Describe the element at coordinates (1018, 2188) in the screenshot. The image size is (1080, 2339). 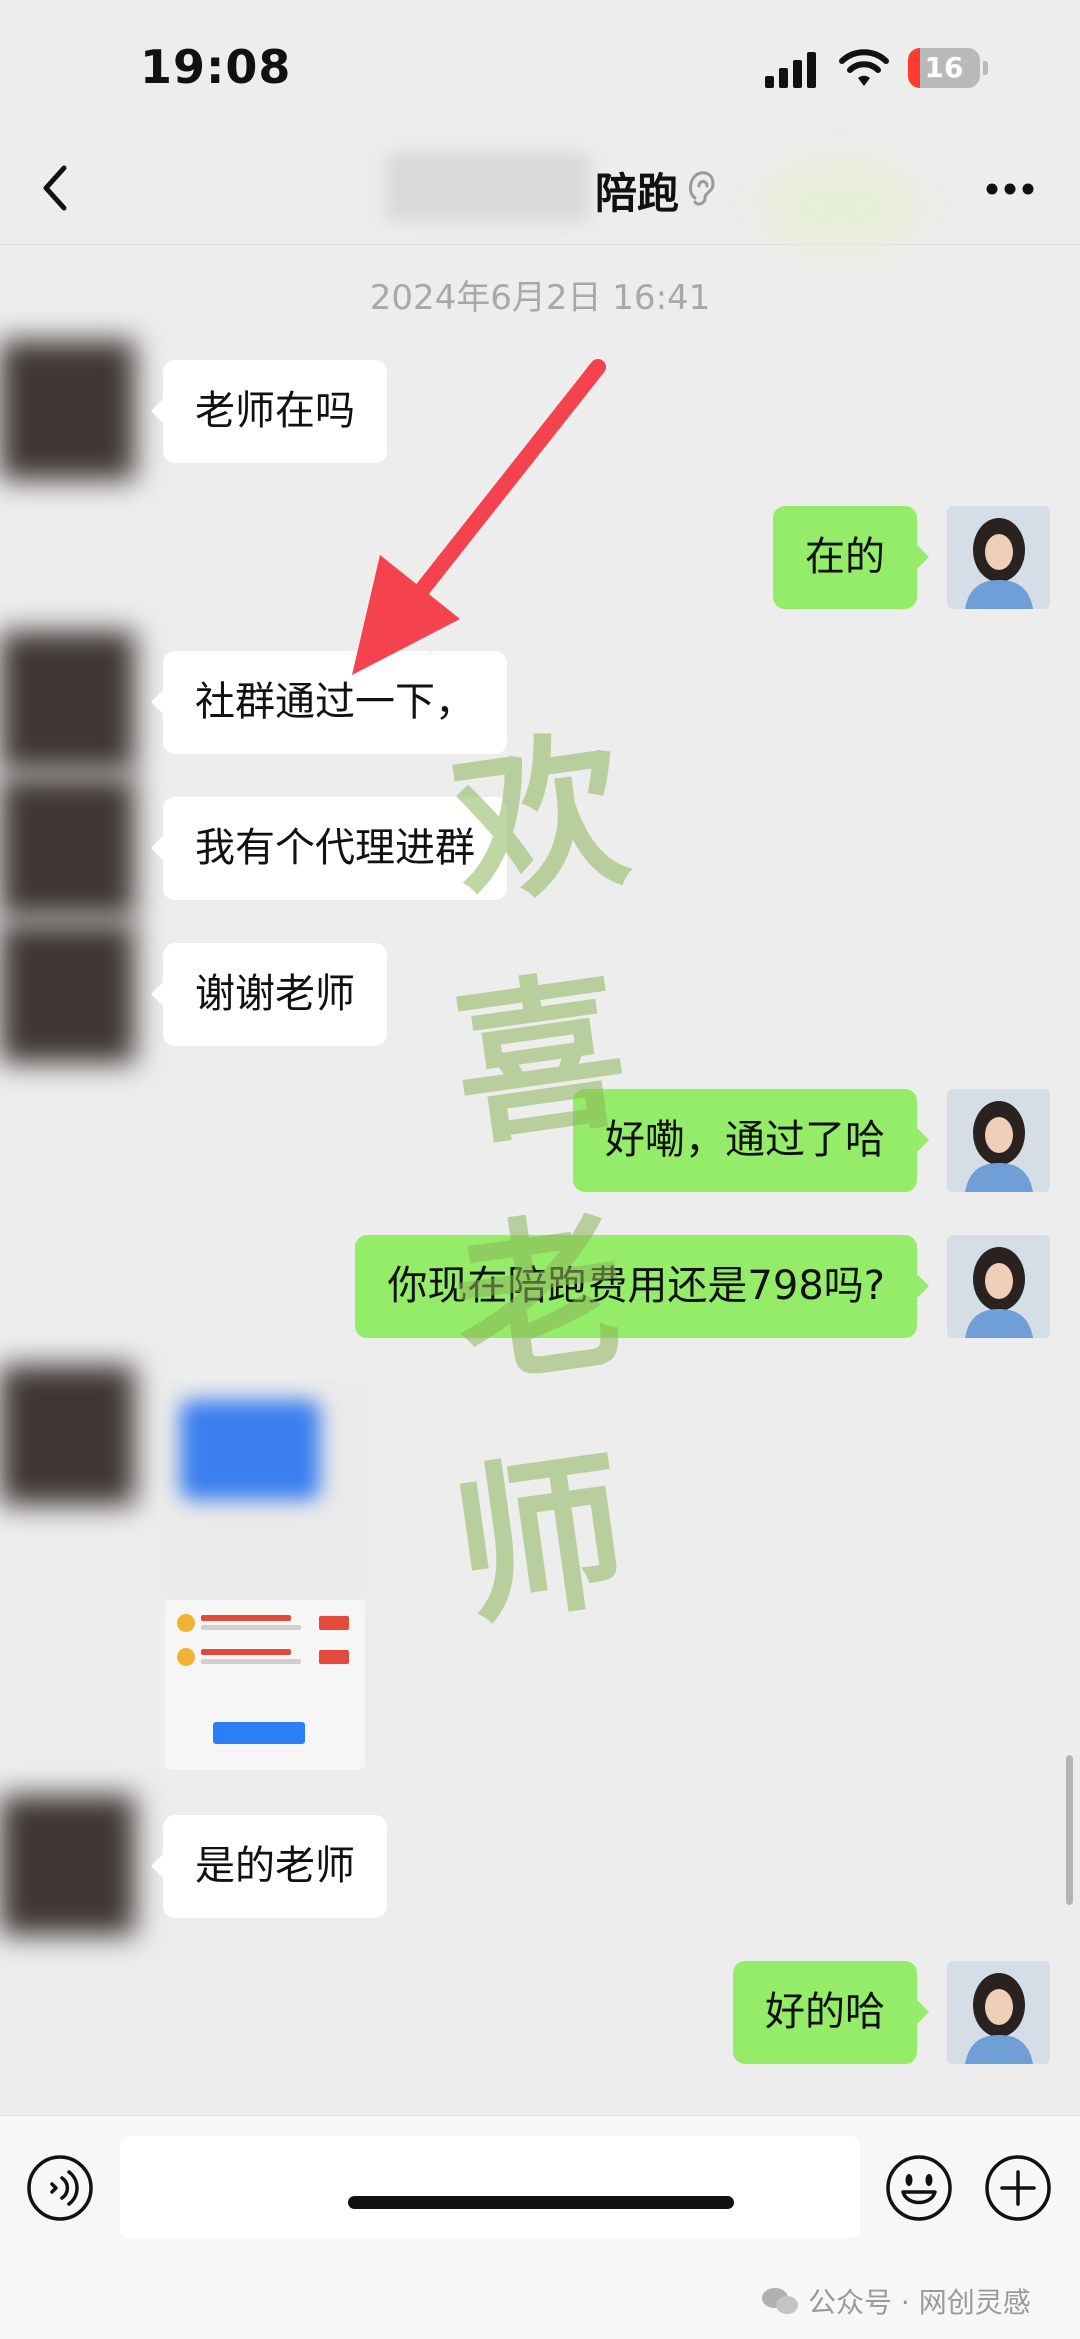
I see `plus-icon` at that location.